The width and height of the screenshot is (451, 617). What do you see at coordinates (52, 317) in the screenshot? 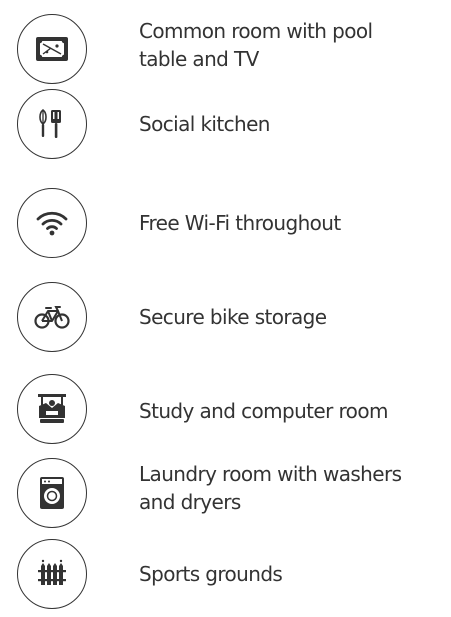
I see `bicycle-icon` at bounding box center [52, 317].